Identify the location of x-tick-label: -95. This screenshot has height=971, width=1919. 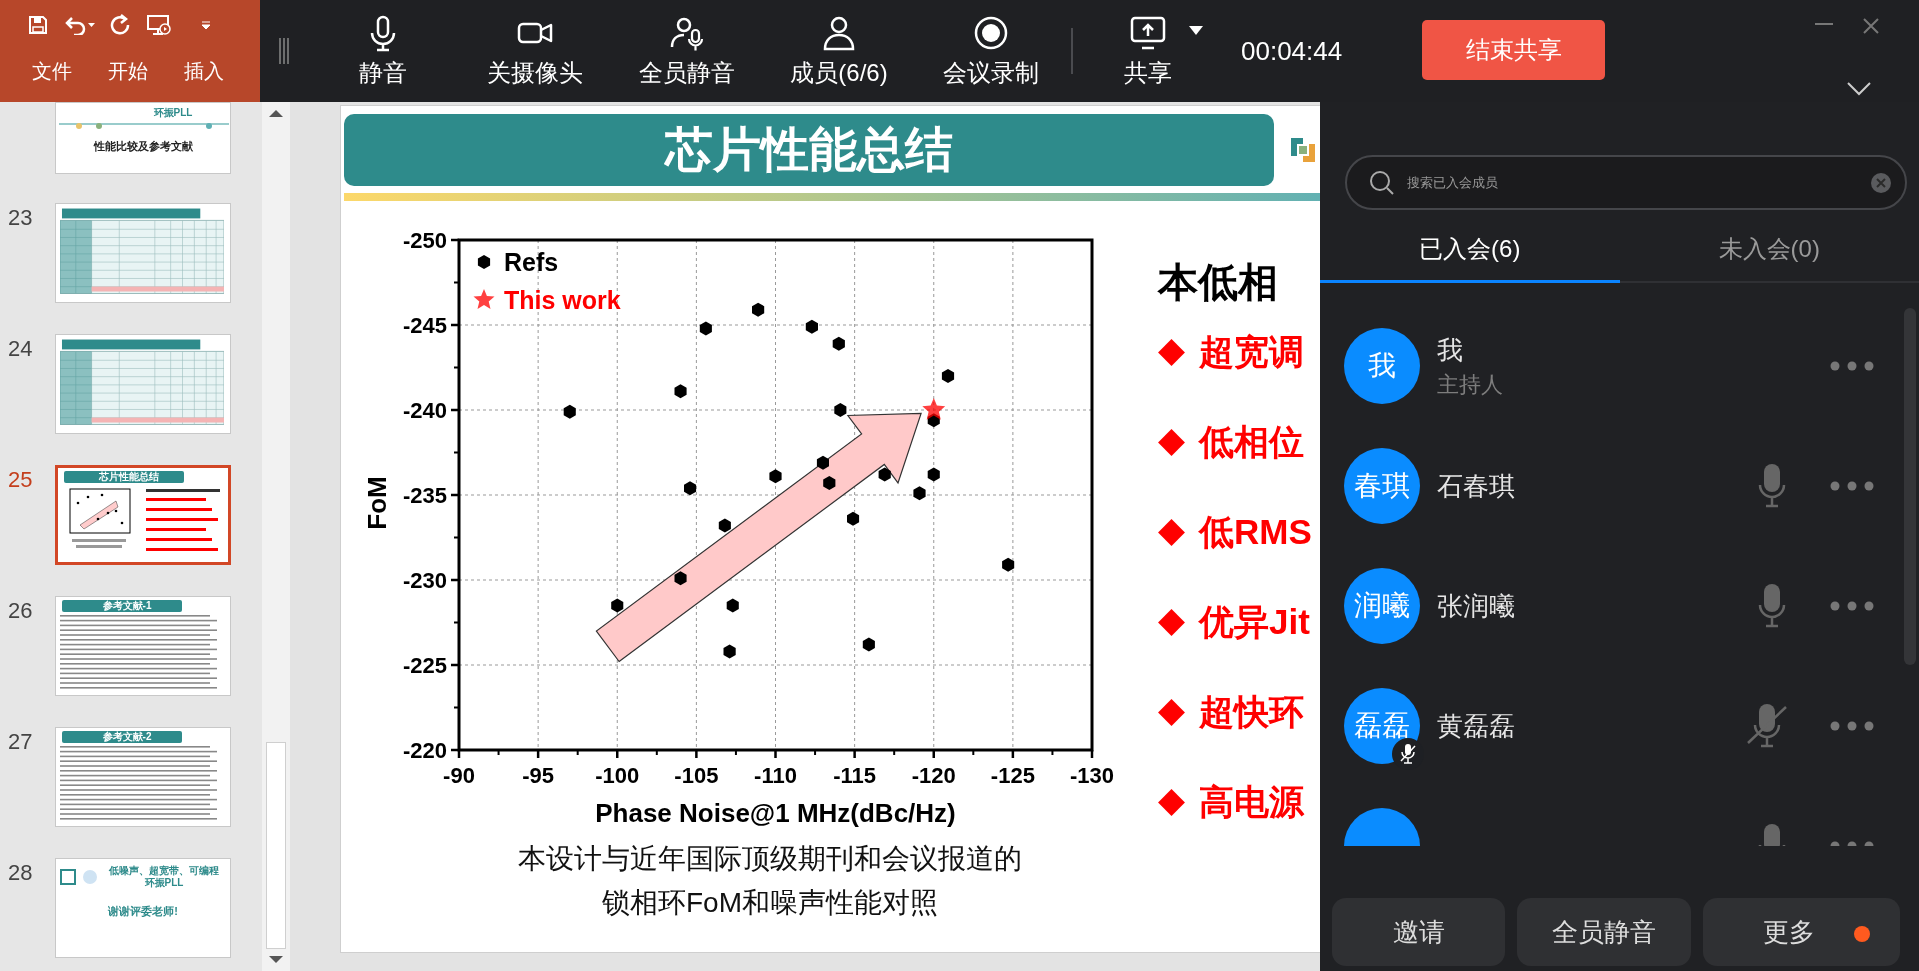
(538, 775).